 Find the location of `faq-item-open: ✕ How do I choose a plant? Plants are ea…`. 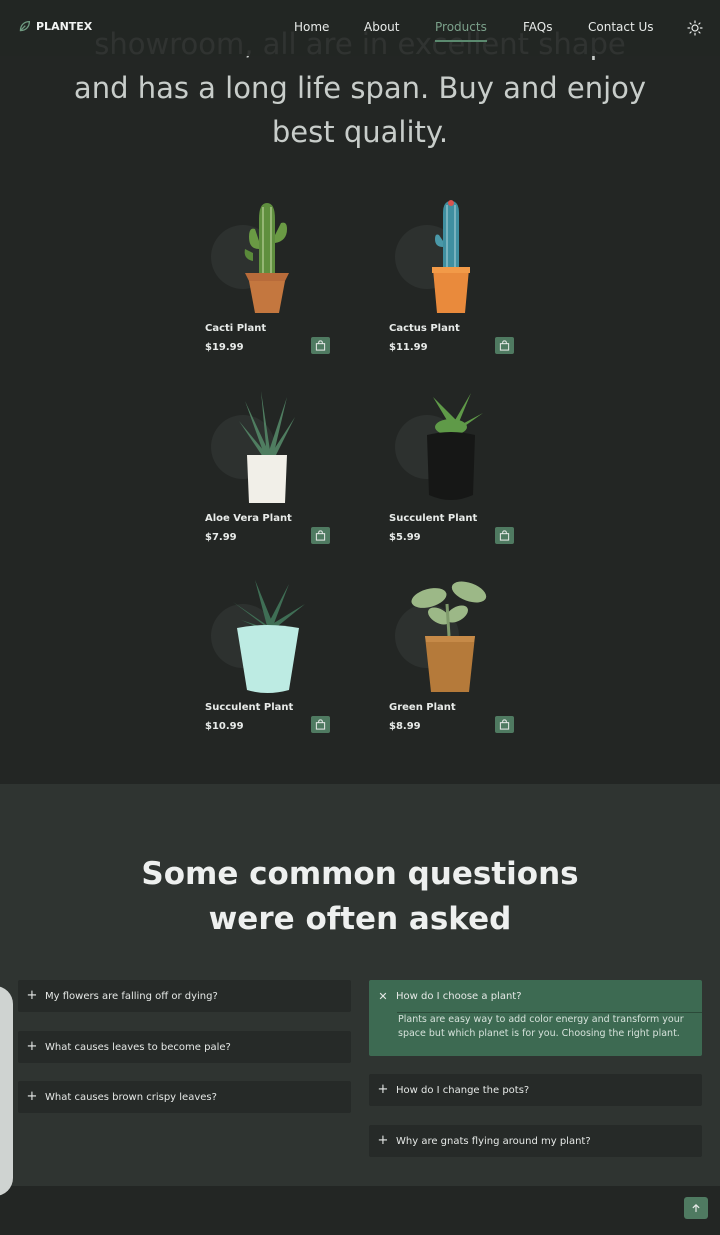

faq-item-open: ✕ How do I choose a plant? Plants are ea… is located at coordinates (535, 1018).